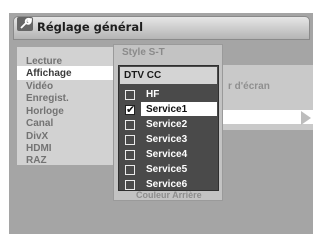 Image resolution: width=323 pixels, height=241 pixels. Describe the element at coordinates (130, 185) in the screenshot. I see `checkbox-service6` at that location.